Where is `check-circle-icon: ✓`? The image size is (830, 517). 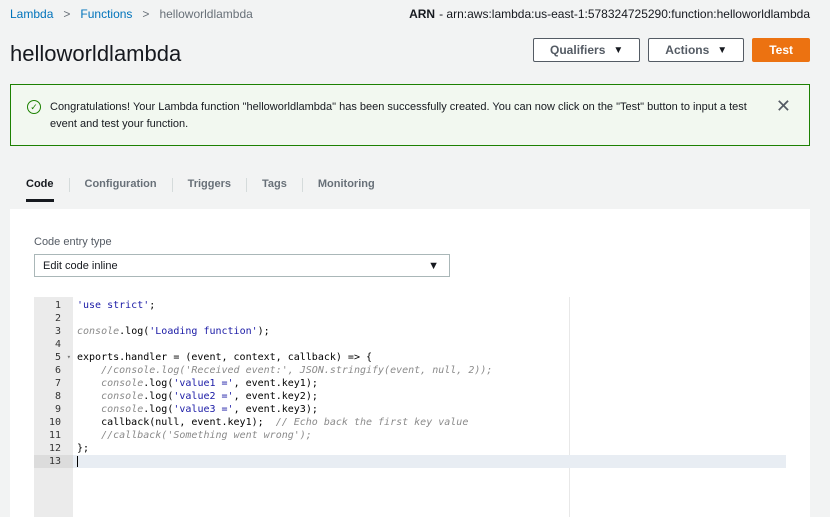 check-circle-icon: ✓ is located at coordinates (34, 107).